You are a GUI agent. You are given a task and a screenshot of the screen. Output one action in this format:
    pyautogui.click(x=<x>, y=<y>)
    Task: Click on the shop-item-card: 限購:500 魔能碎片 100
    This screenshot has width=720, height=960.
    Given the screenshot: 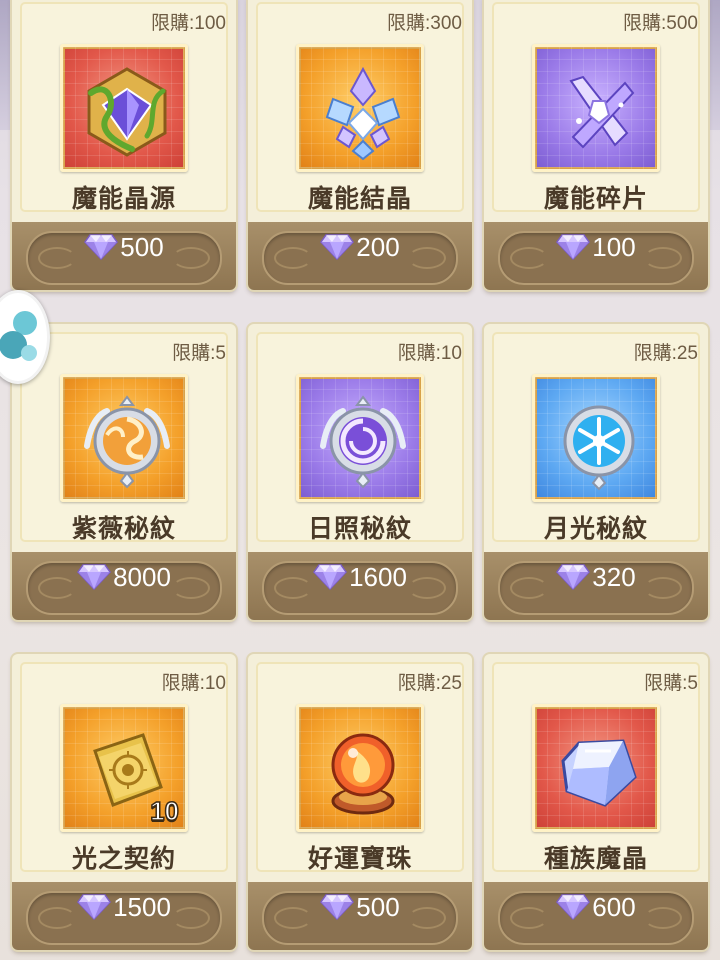 What is the action you would take?
    pyautogui.click(x=596, y=145)
    